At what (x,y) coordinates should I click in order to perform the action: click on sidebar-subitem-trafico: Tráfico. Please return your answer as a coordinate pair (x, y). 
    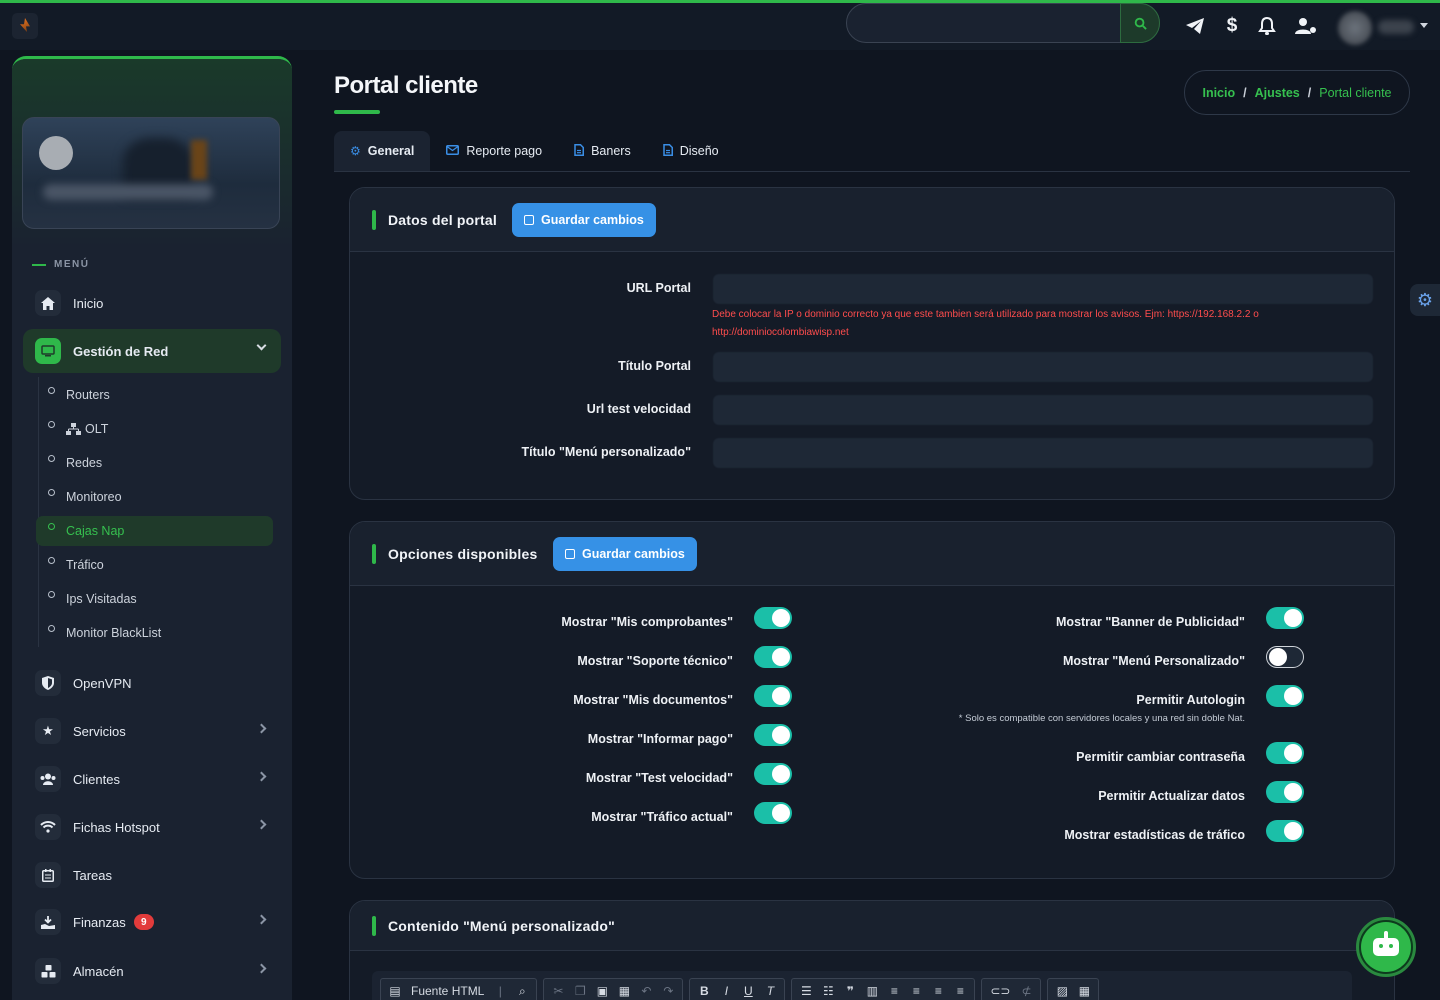
    Looking at the image, I should click on (154, 565).